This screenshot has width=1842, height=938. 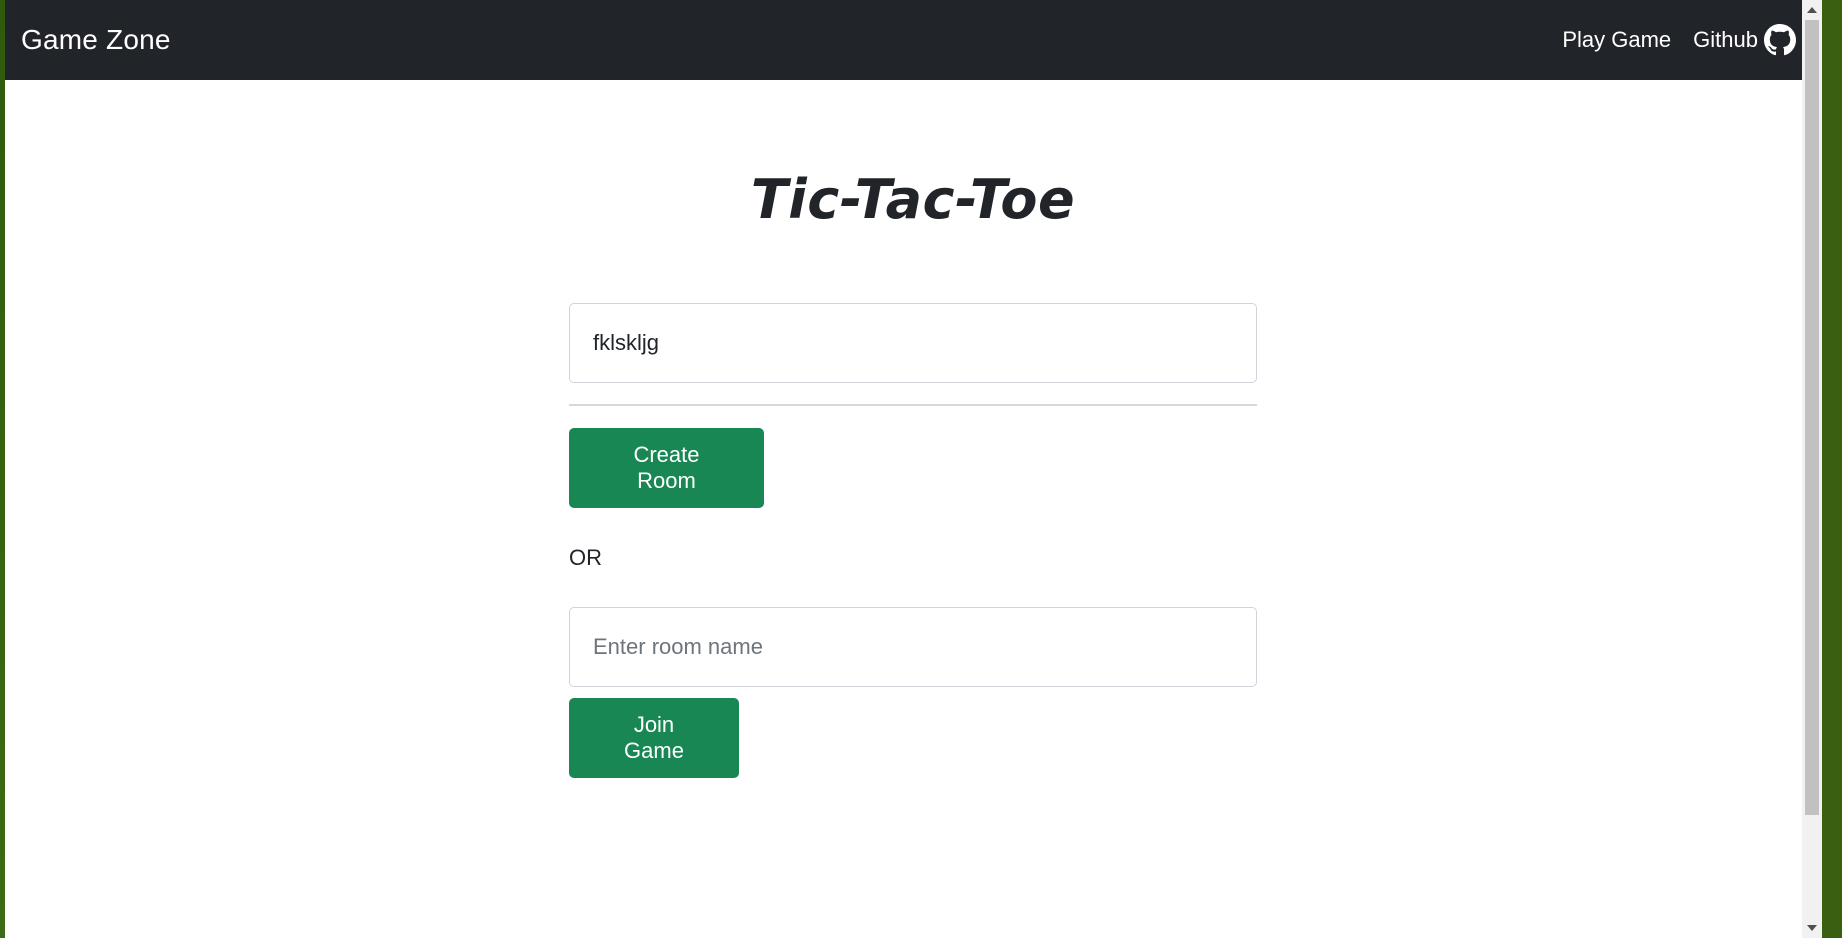 What do you see at coordinates (913, 40) in the screenshot?
I see `top-navbar: Game Zone Play Game Github` at bounding box center [913, 40].